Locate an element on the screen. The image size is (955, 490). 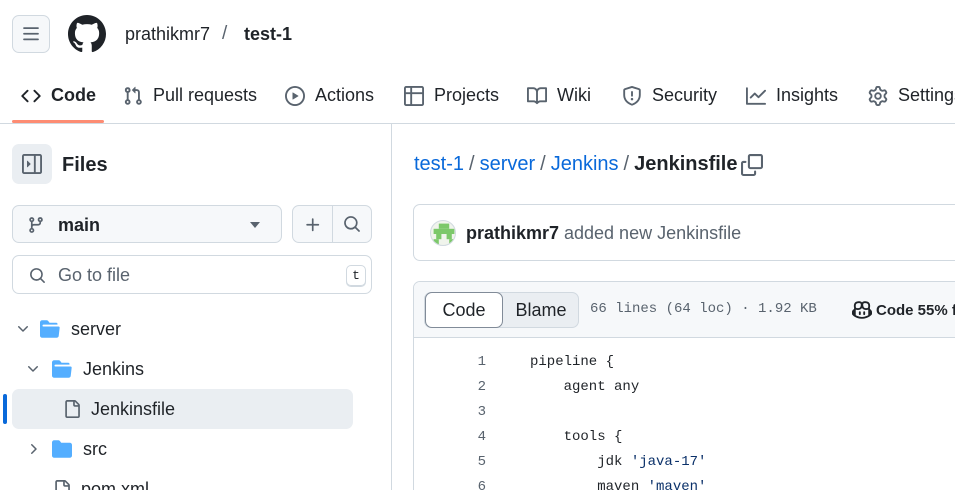
code-line: 1 pipeline { is located at coordinates (684, 362).